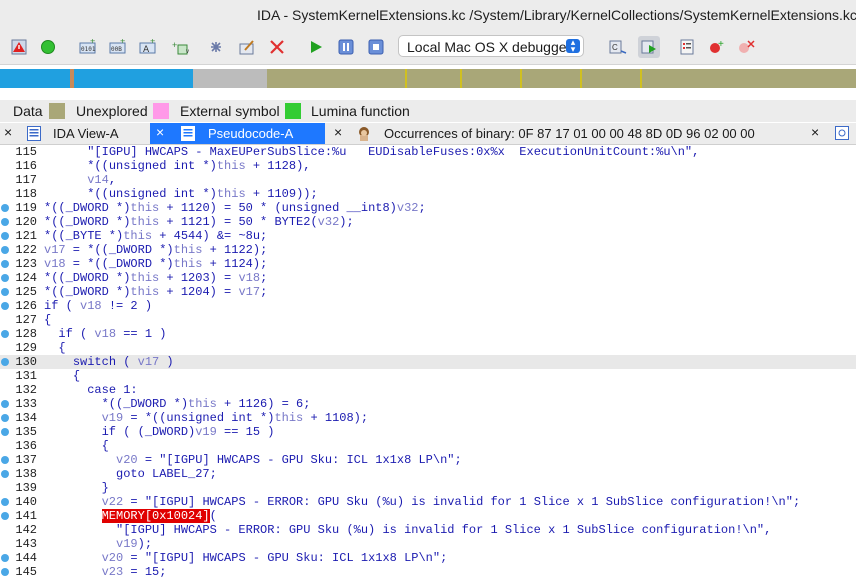 This screenshot has height=578, width=856. Describe the element at coordinates (428, 404) in the screenshot. I see `code-line: 133 *((_DWORD *)this + 1126) = 6;` at that location.